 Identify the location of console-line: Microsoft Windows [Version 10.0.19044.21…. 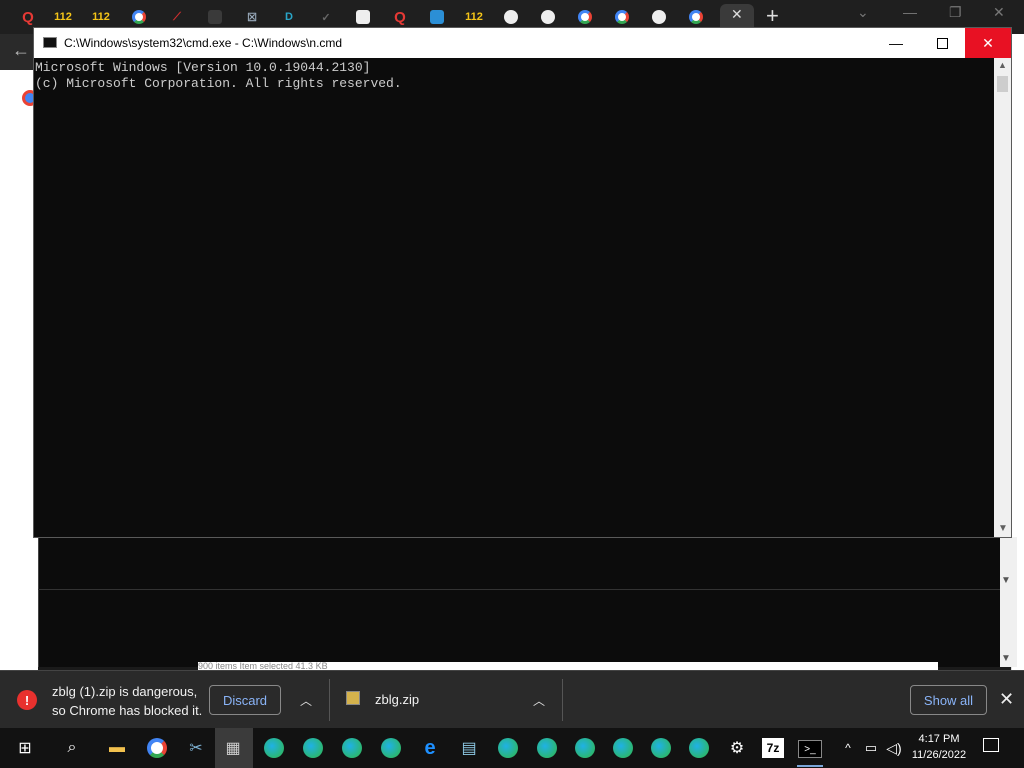
(203, 67).